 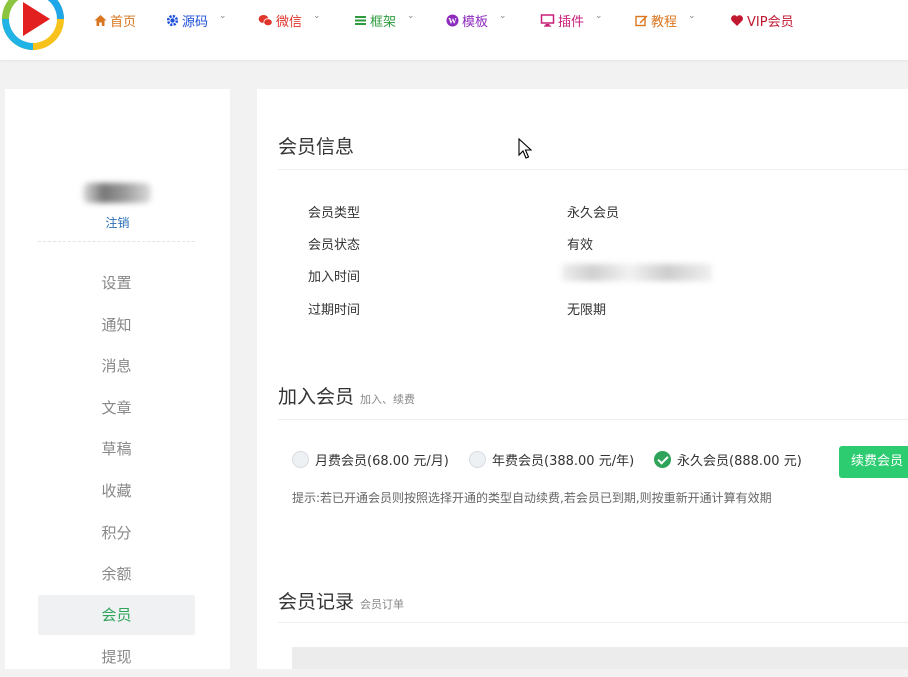 What do you see at coordinates (334, 310) in the screenshot?
I see `expire-time-label: 过期时间` at bounding box center [334, 310].